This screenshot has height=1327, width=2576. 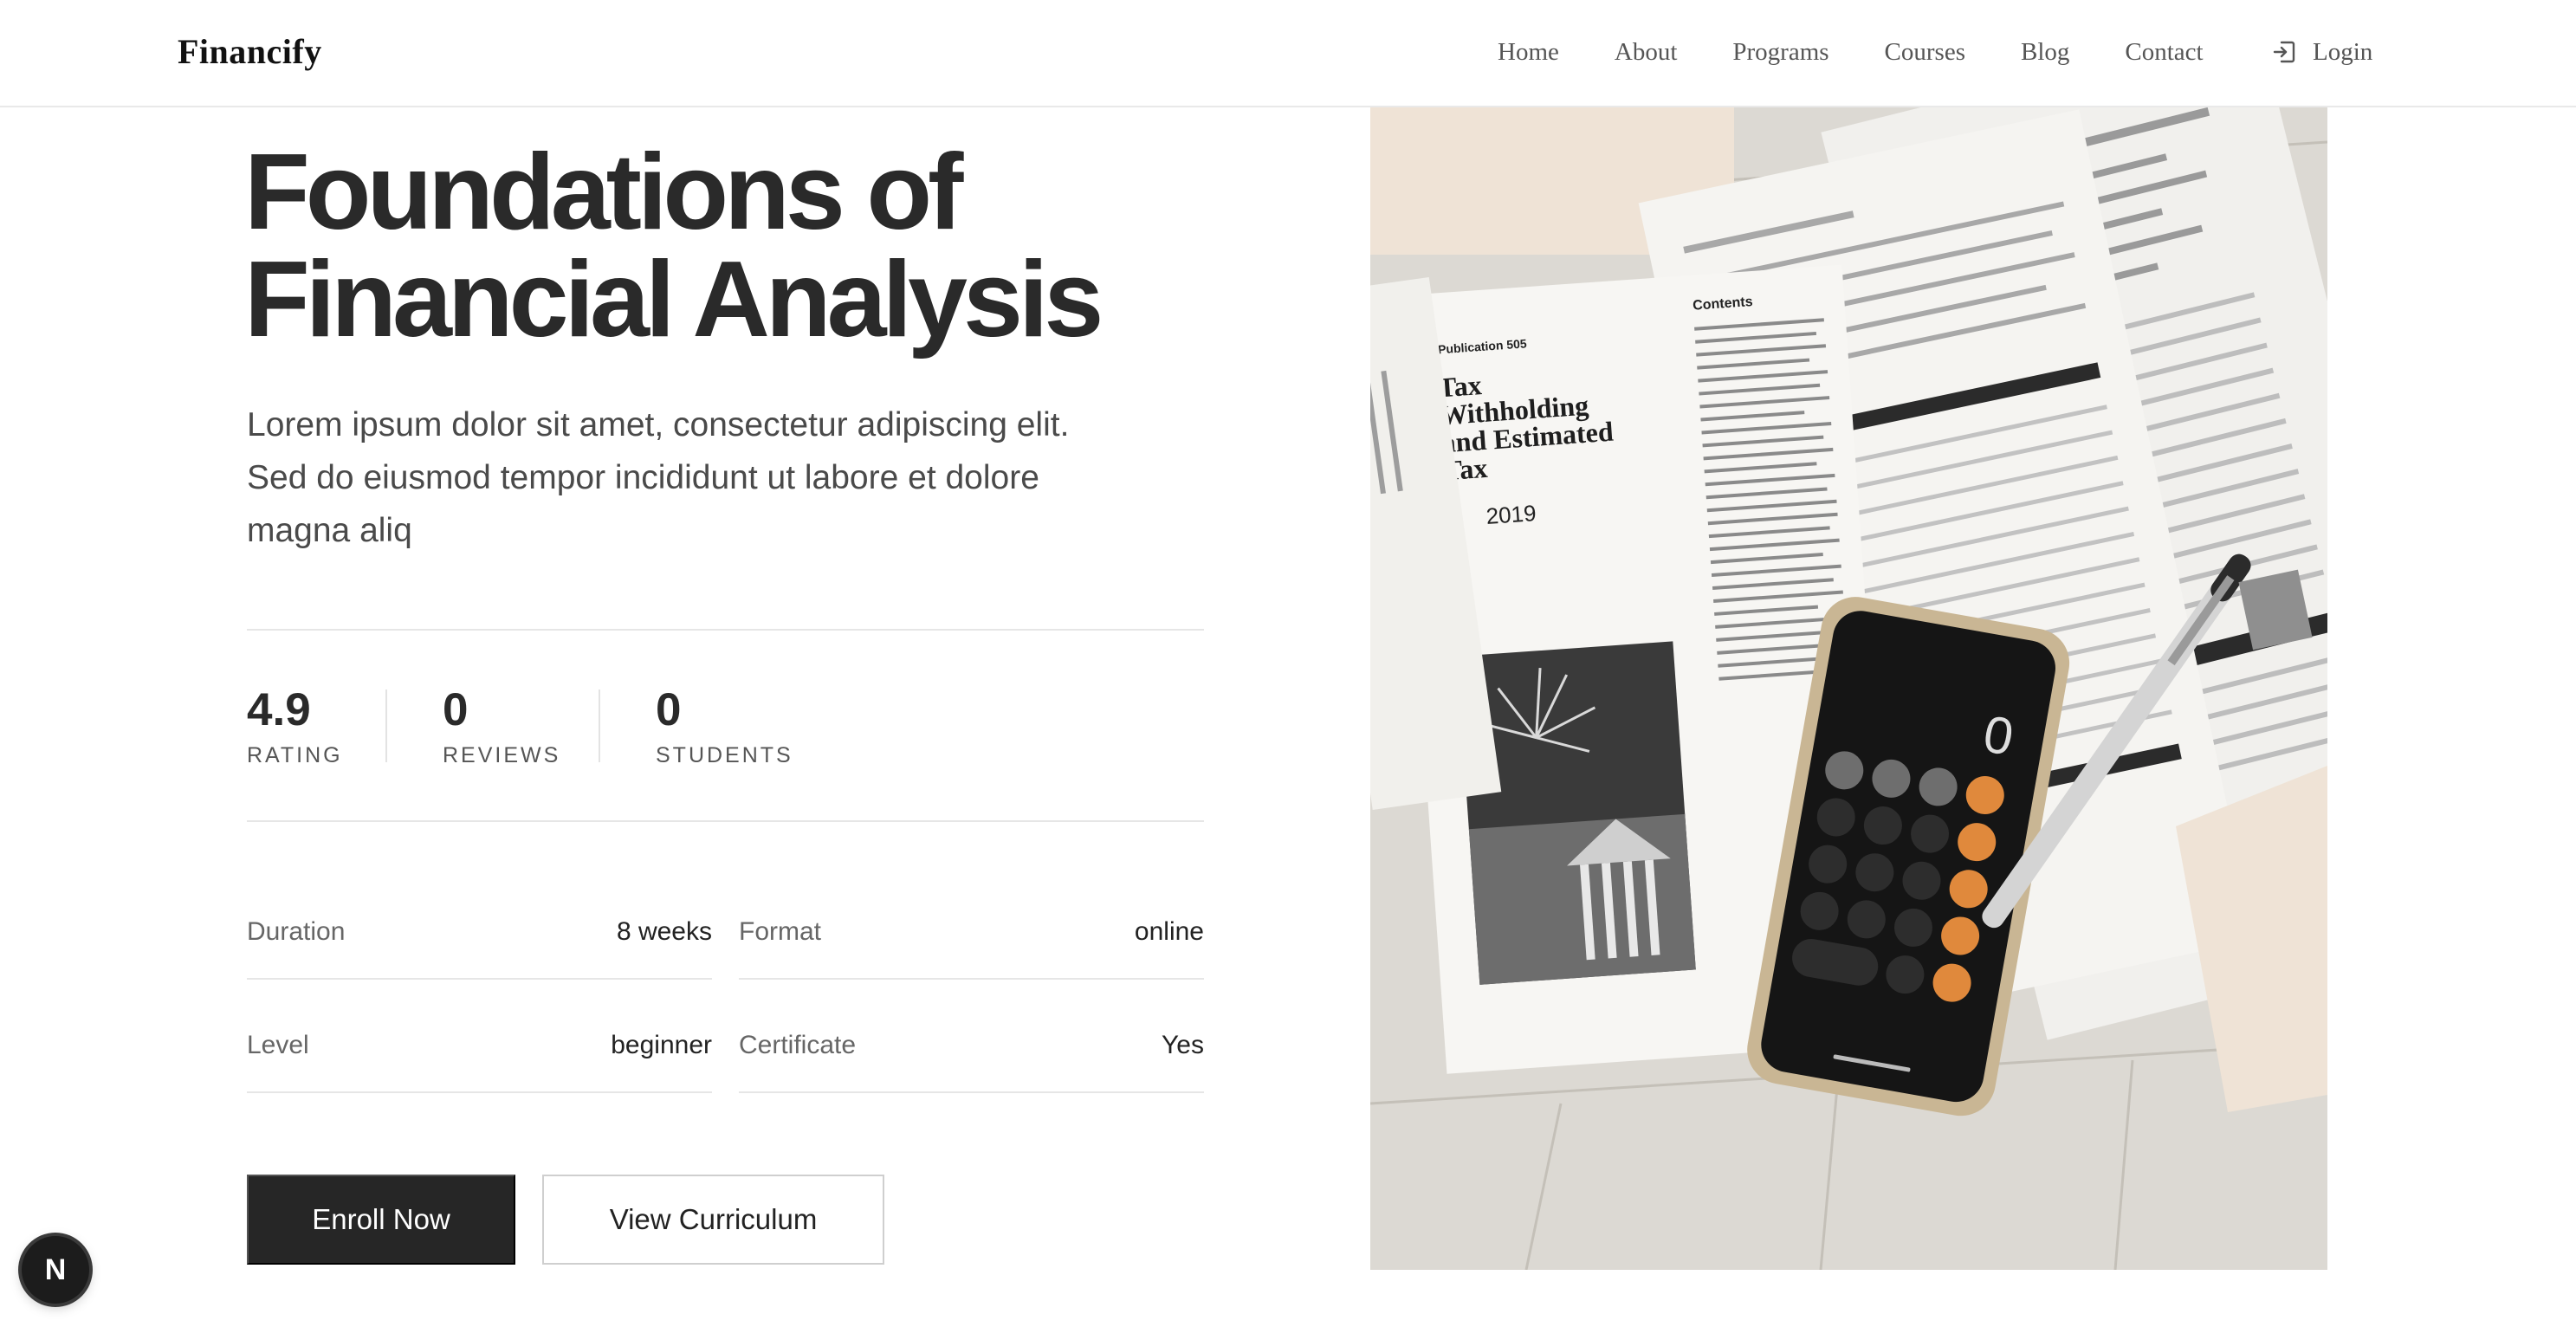 What do you see at coordinates (669, 709) in the screenshot?
I see `stat-students-value: 0` at bounding box center [669, 709].